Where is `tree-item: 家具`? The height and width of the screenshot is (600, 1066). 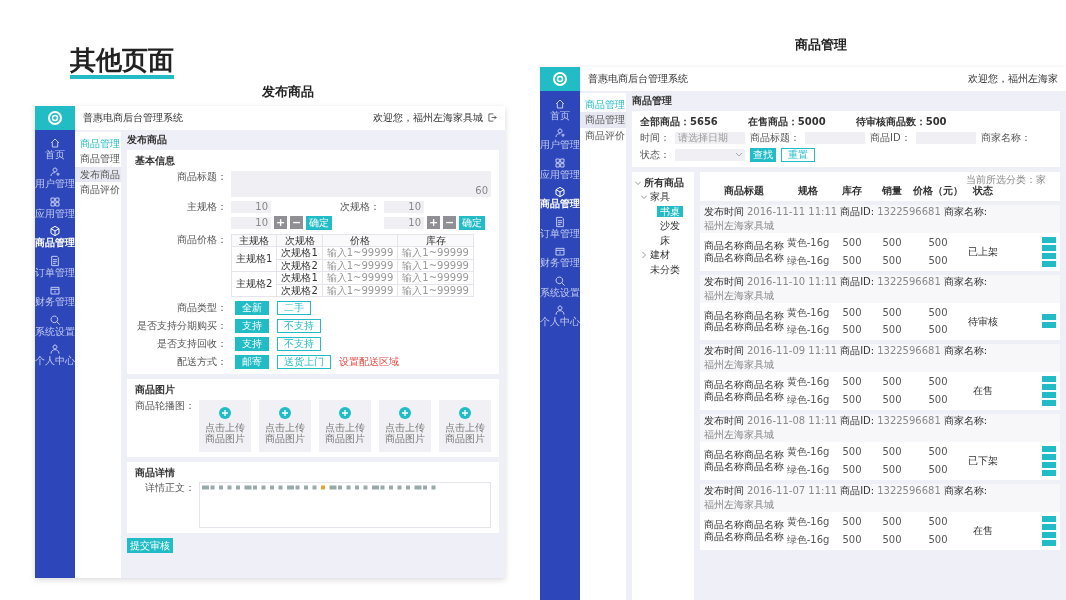
tree-item: 家具 is located at coordinates (660, 197).